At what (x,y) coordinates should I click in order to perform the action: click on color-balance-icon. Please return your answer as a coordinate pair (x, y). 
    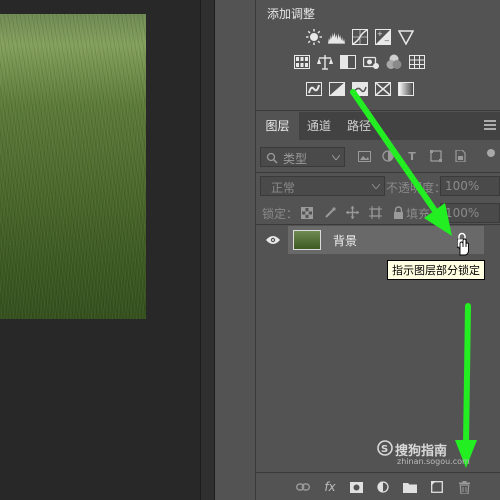
    Looking at the image, I should click on (324, 61).